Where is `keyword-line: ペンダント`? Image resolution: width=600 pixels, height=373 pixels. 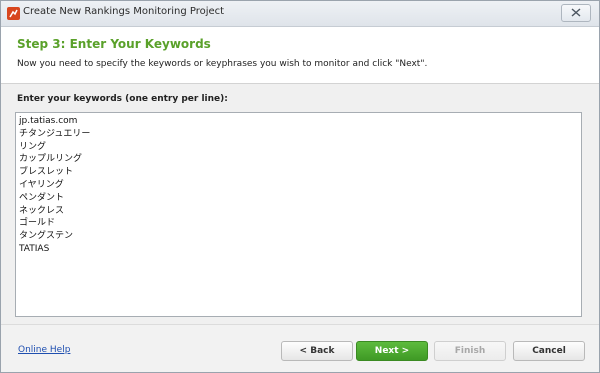 keyword-line: ペンダント is located at coordinates (42, 197).